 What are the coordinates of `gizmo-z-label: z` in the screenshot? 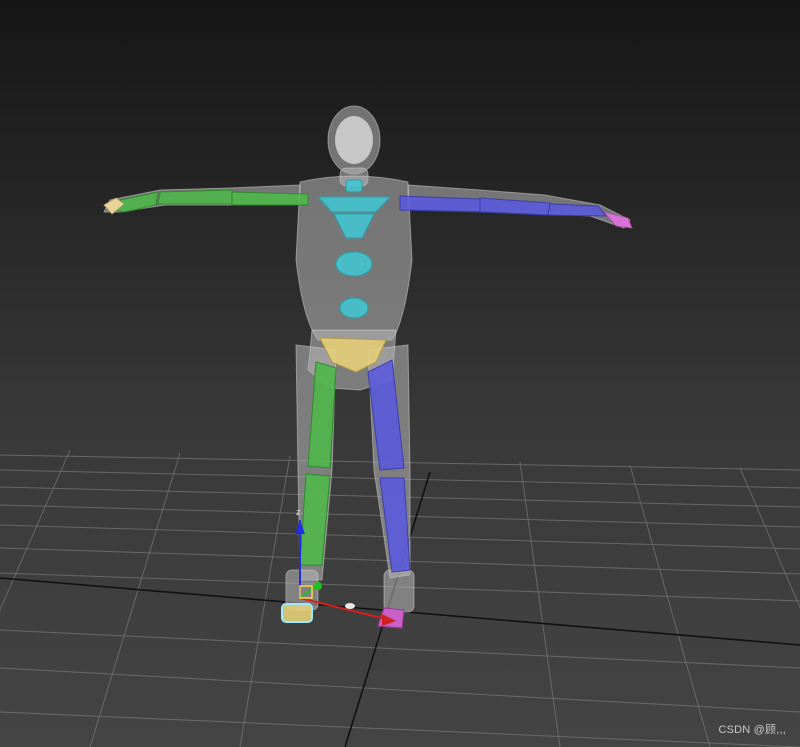 It's located at (298, 512).